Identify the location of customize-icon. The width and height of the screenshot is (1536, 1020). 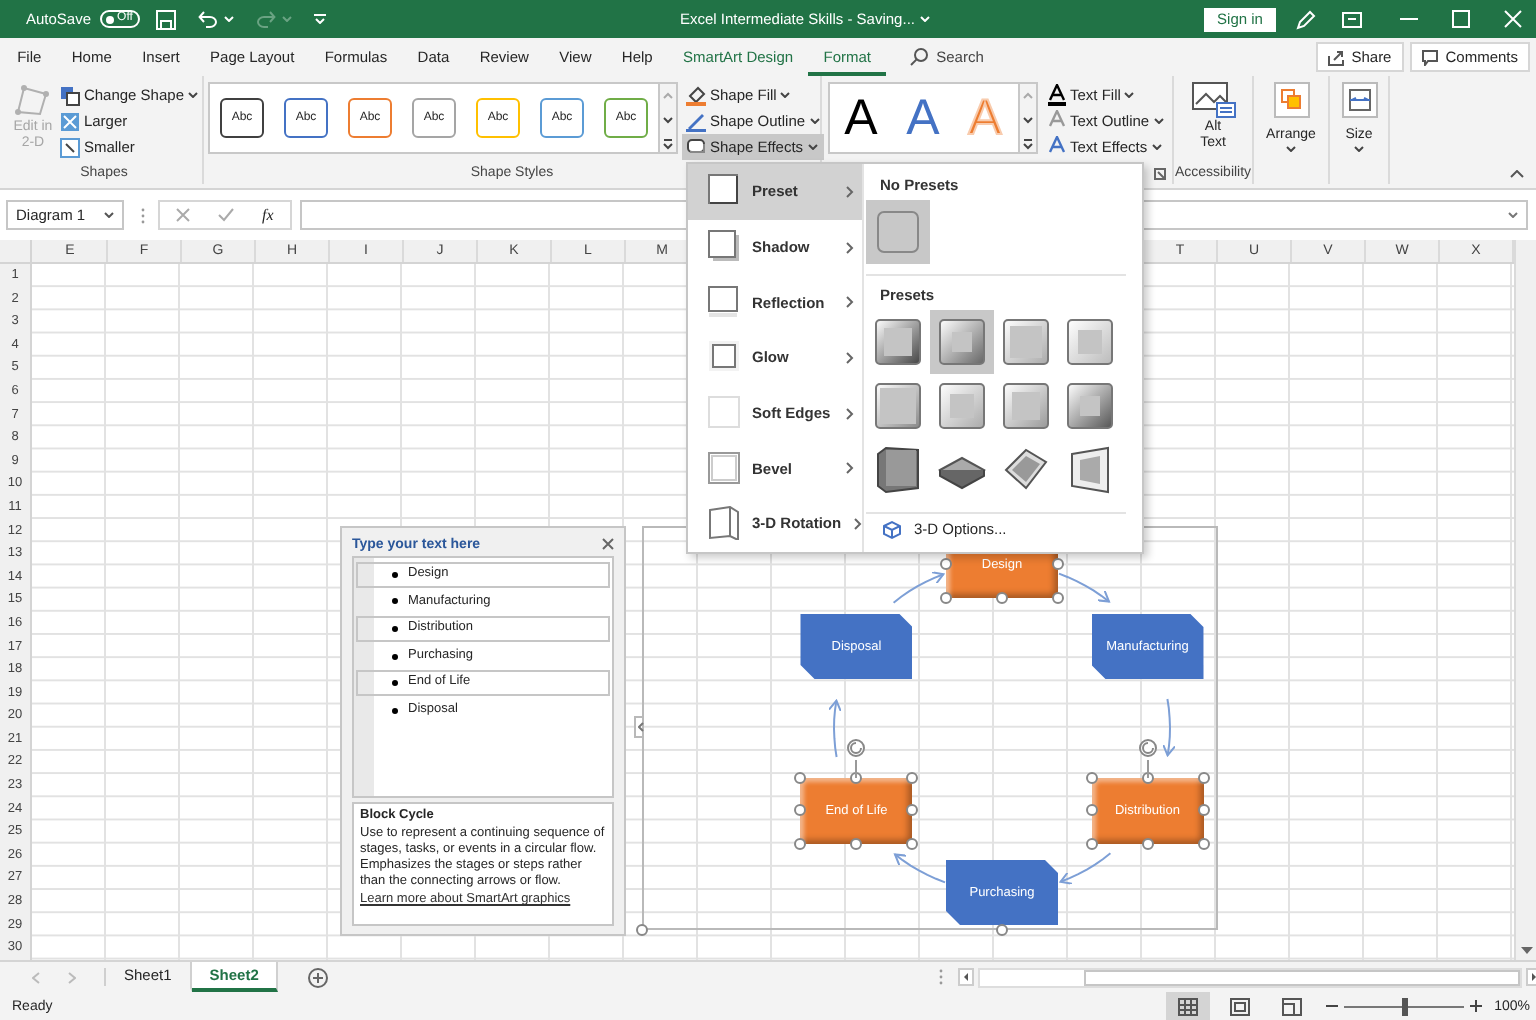
(320, 19).